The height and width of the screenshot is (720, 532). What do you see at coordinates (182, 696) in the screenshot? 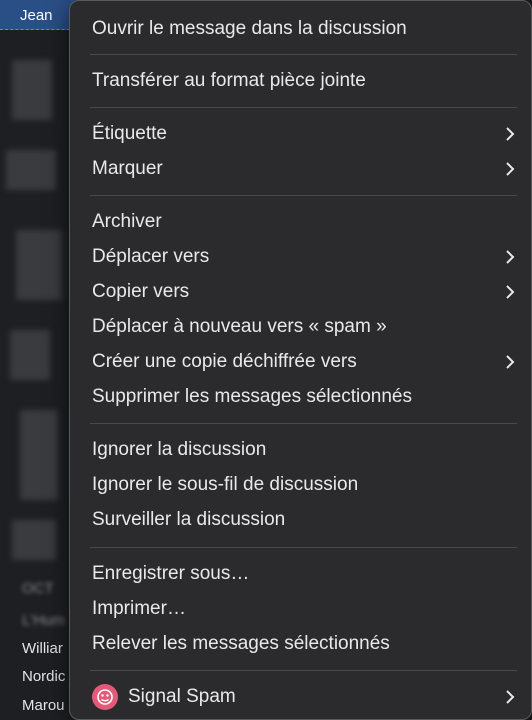
I see `menu-item-label: Signal Spam` at bounding box center [182, 696].